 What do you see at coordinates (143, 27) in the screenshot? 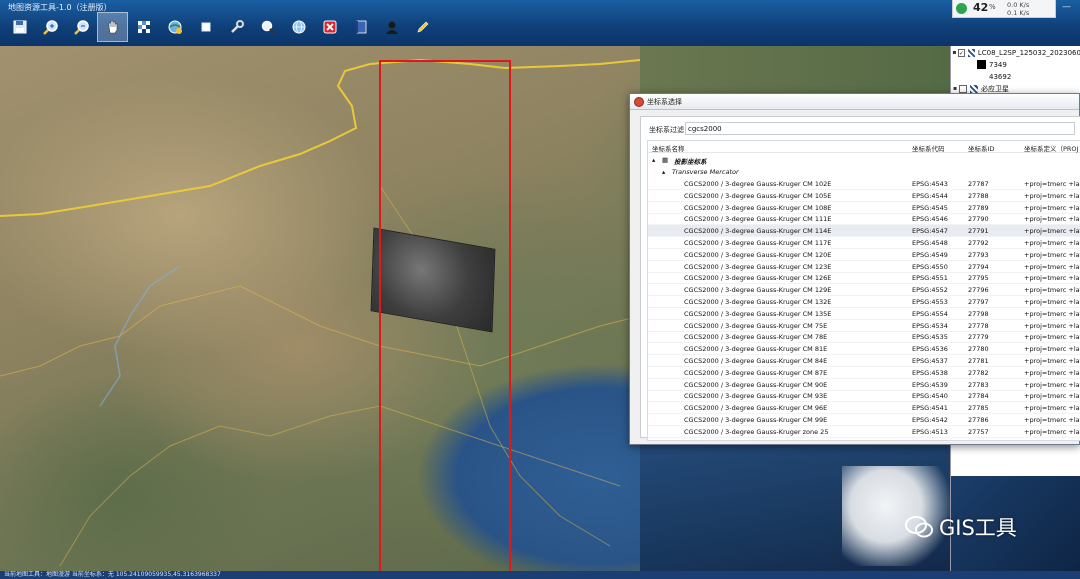
I see `grid-button` at bounding box center [143, 27].